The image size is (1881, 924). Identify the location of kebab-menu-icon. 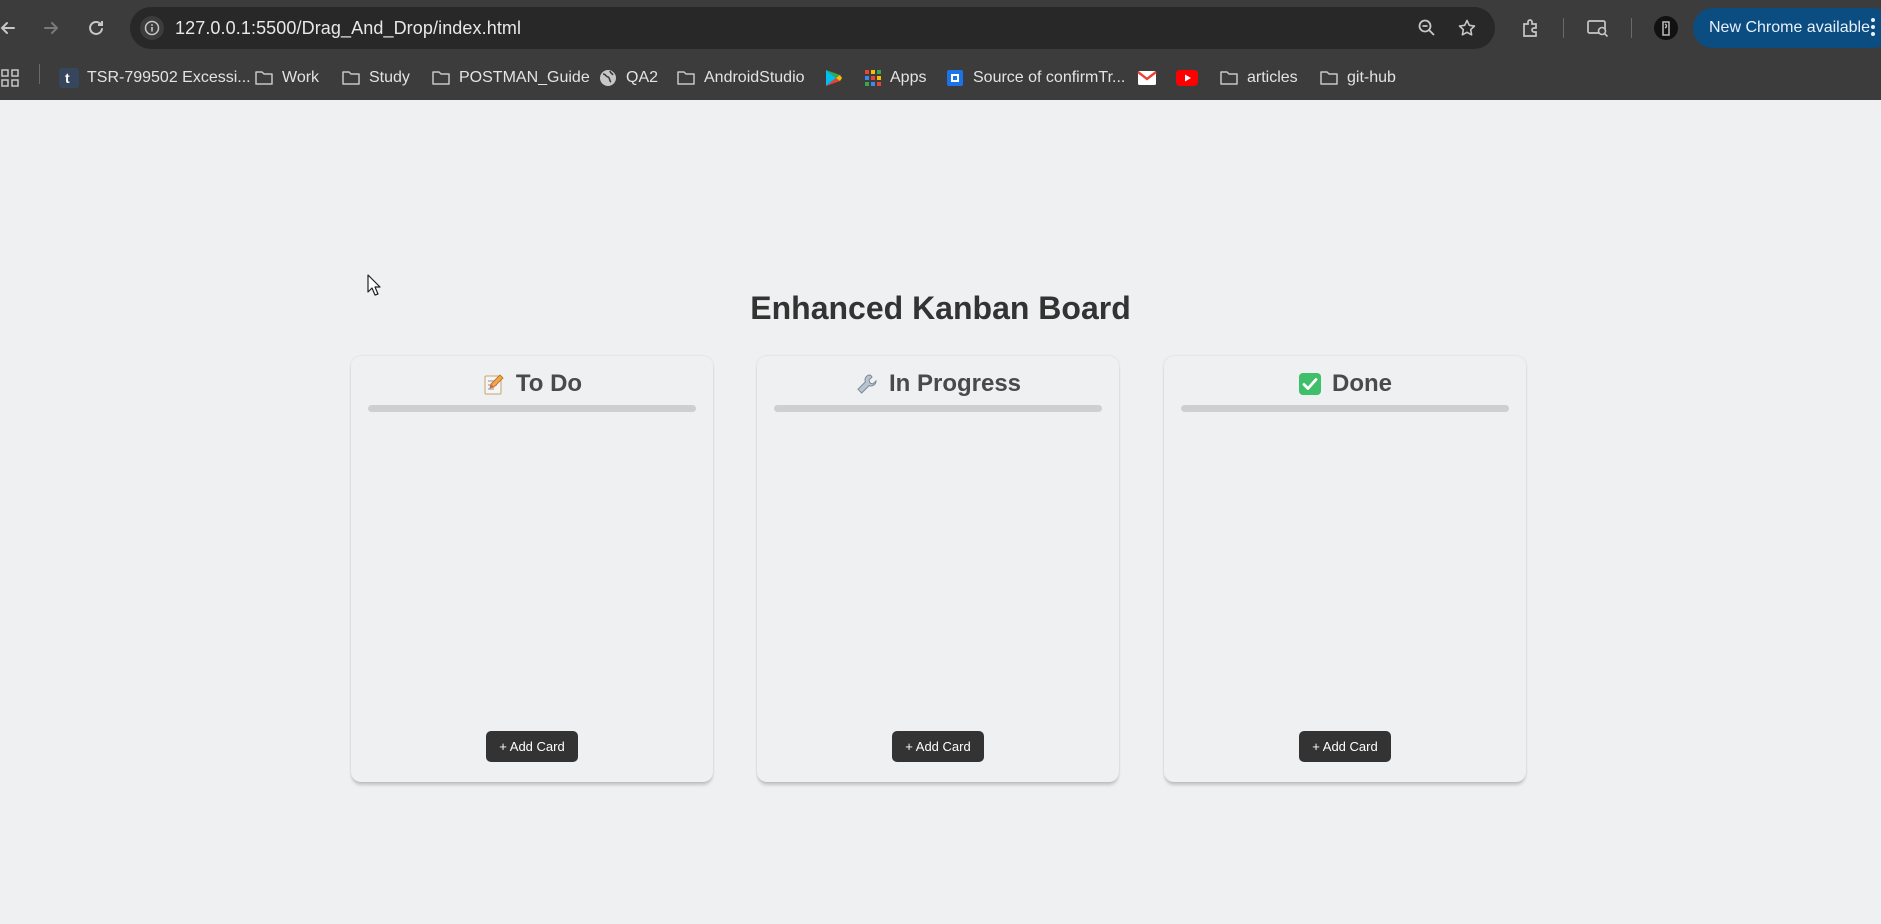
(1873, 29).